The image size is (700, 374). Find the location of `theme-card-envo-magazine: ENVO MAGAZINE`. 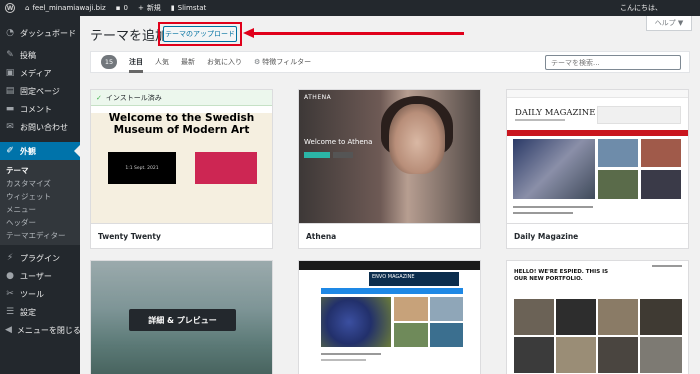

theme-card-envo-magazine: ENVO MAGAZINE is located at coordinates (389, 317).